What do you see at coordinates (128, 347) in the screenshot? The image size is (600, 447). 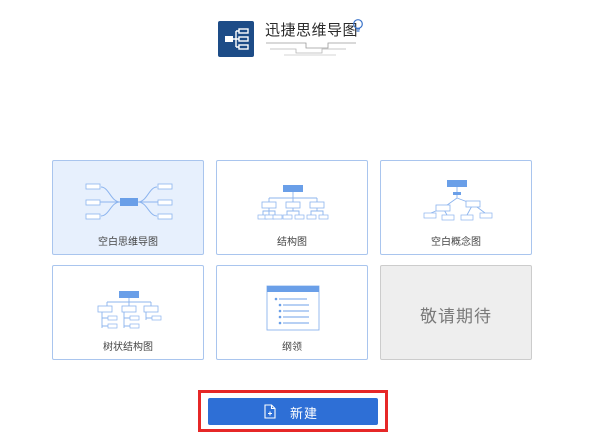 I see `template-card-label: 树状结构图` at bounding box center [128, 347].